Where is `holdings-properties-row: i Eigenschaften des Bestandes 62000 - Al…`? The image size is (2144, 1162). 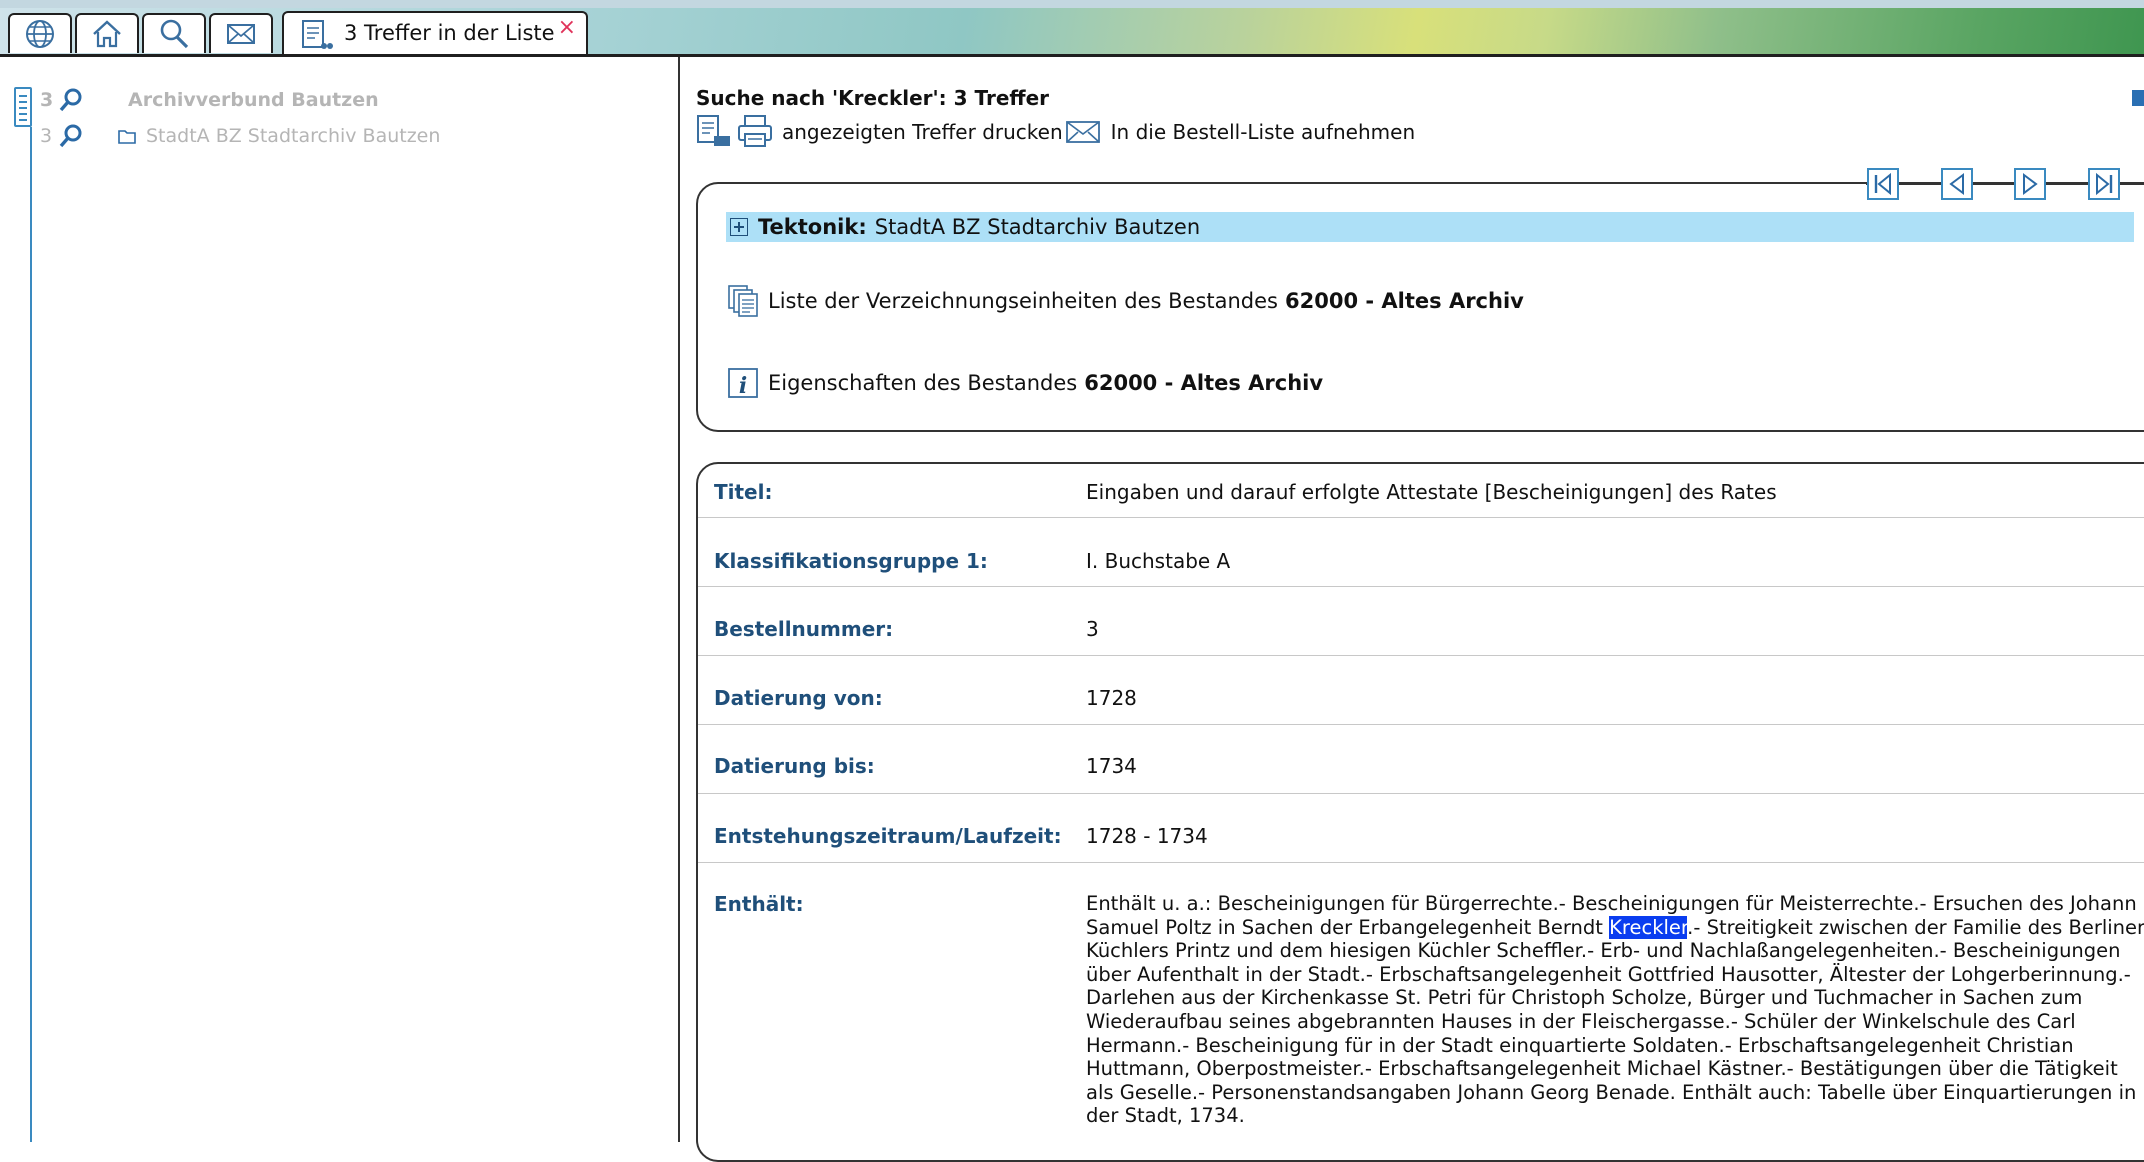 holdings-properties-row: i Eigenschaften des Bestandes 62000 - Al… is located at coordinates (1024, 383).